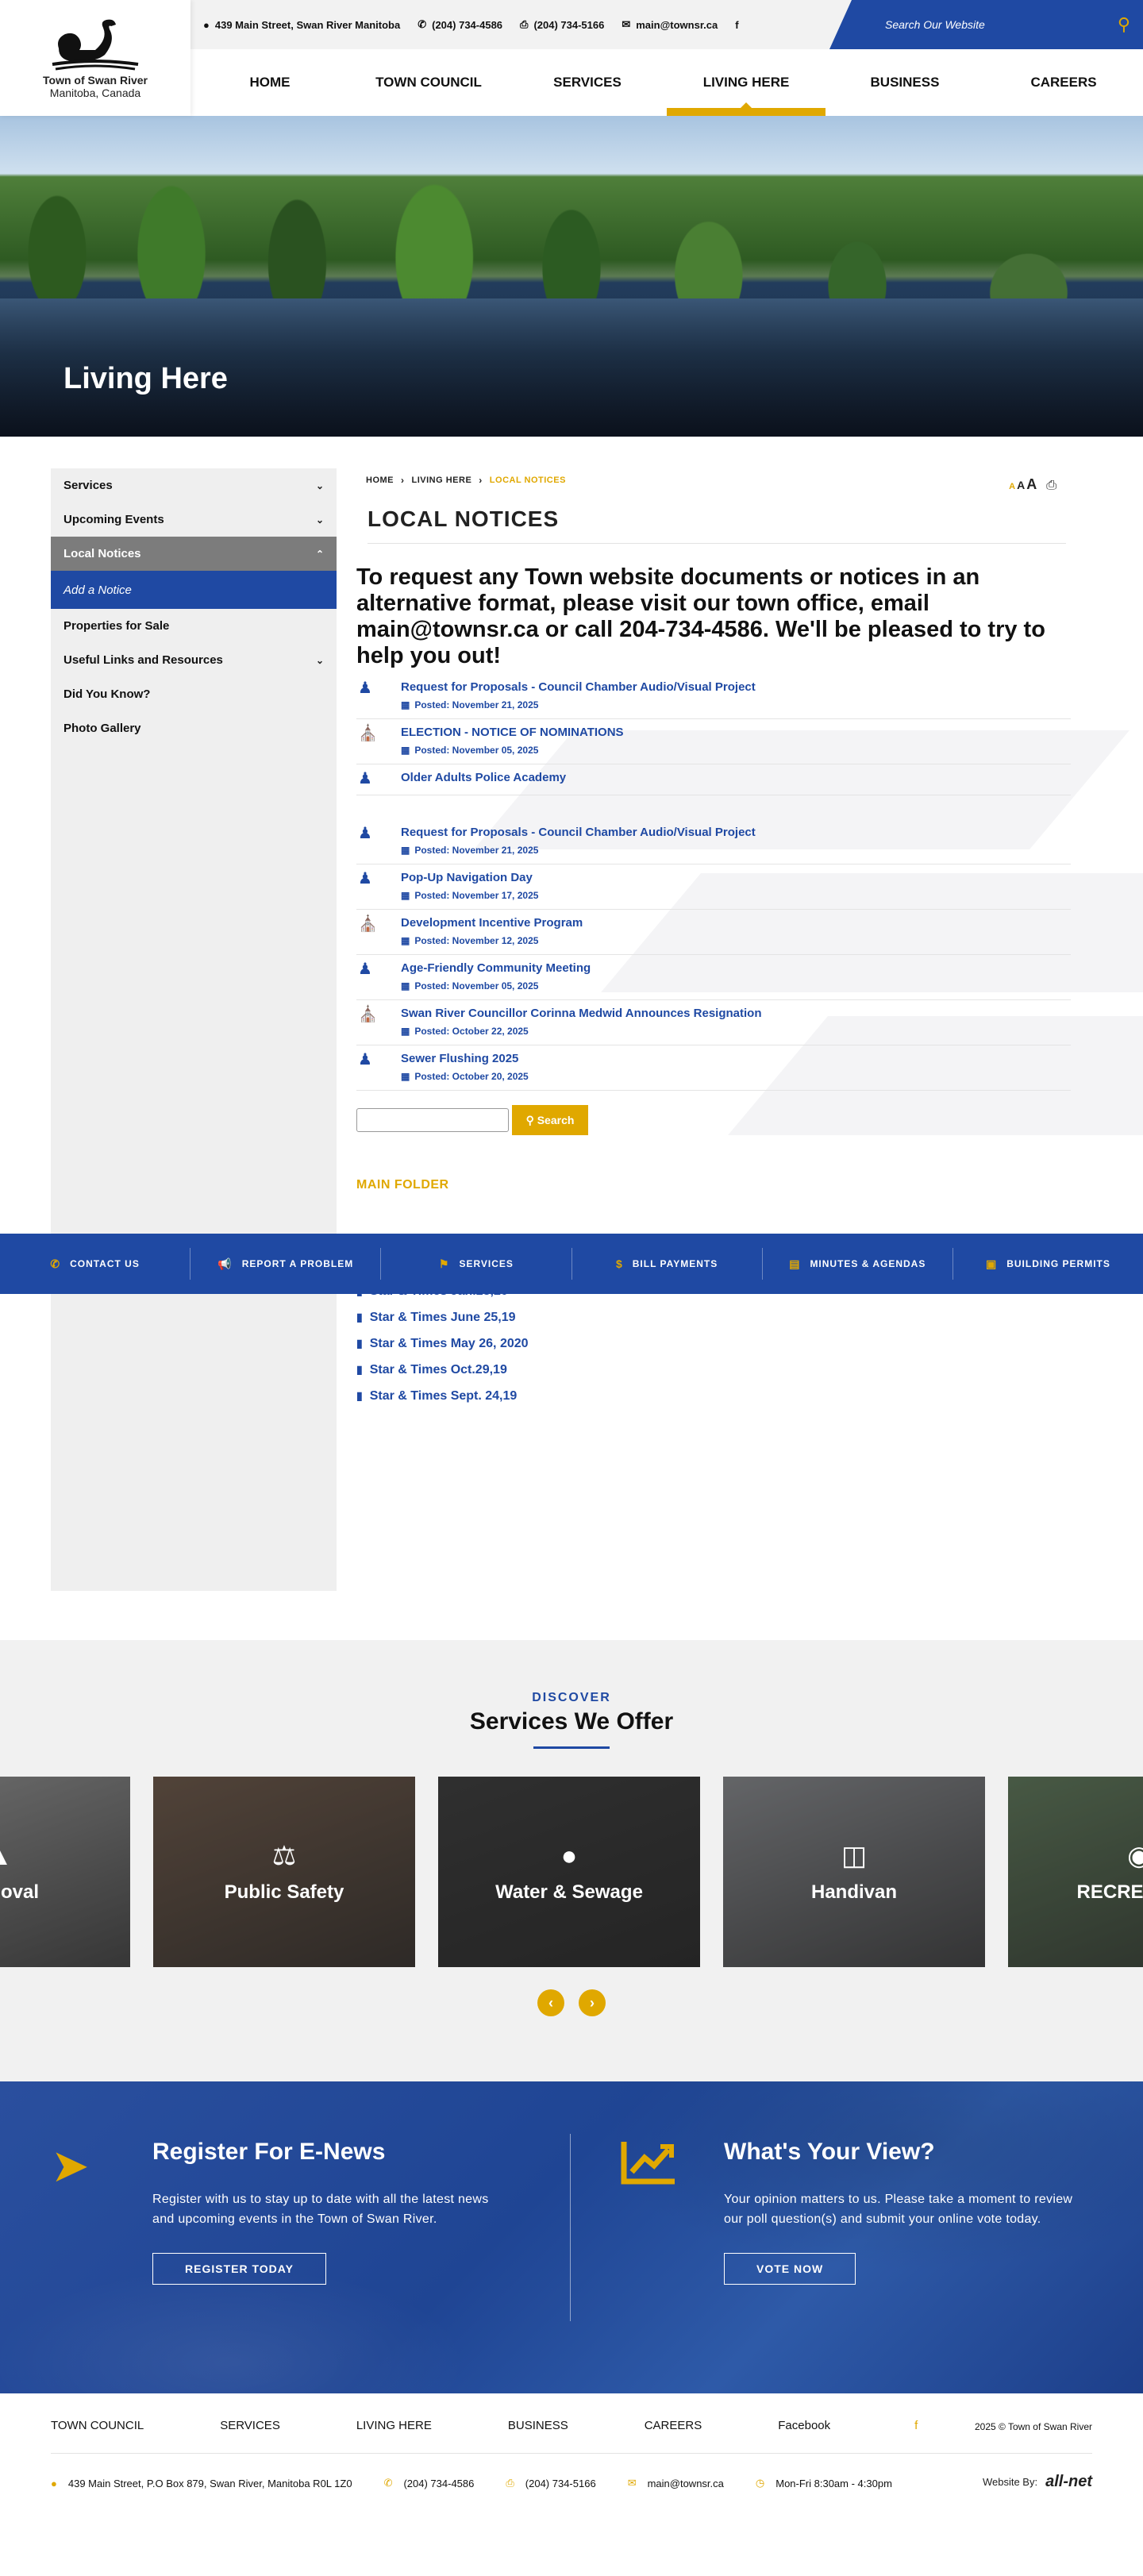 The width and height of the screenshot is (1143, 2576). Describe the element at coordinates (587, 82) in the screenshot. I see `nav-item-services: SERVICES` at that location.